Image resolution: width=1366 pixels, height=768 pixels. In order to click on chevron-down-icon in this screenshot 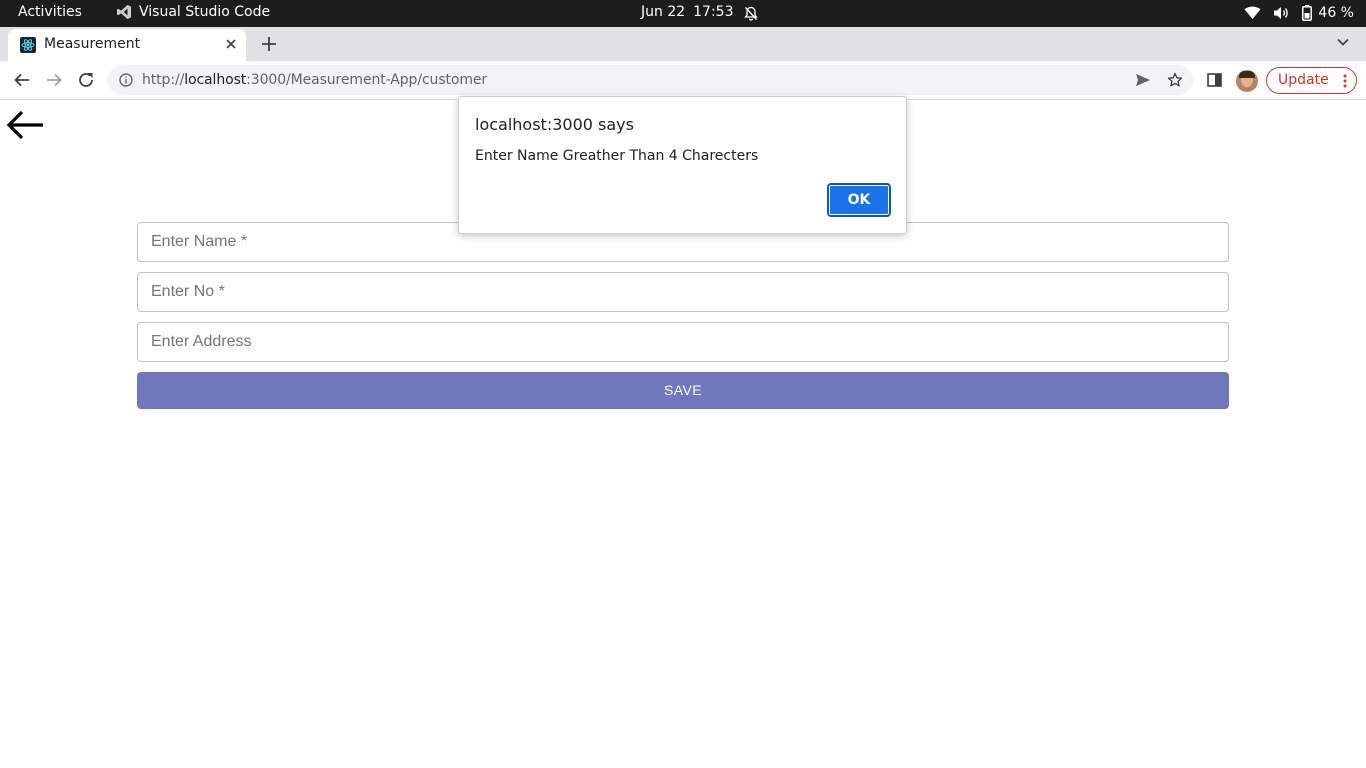, I will do `click(1343, 42)`.